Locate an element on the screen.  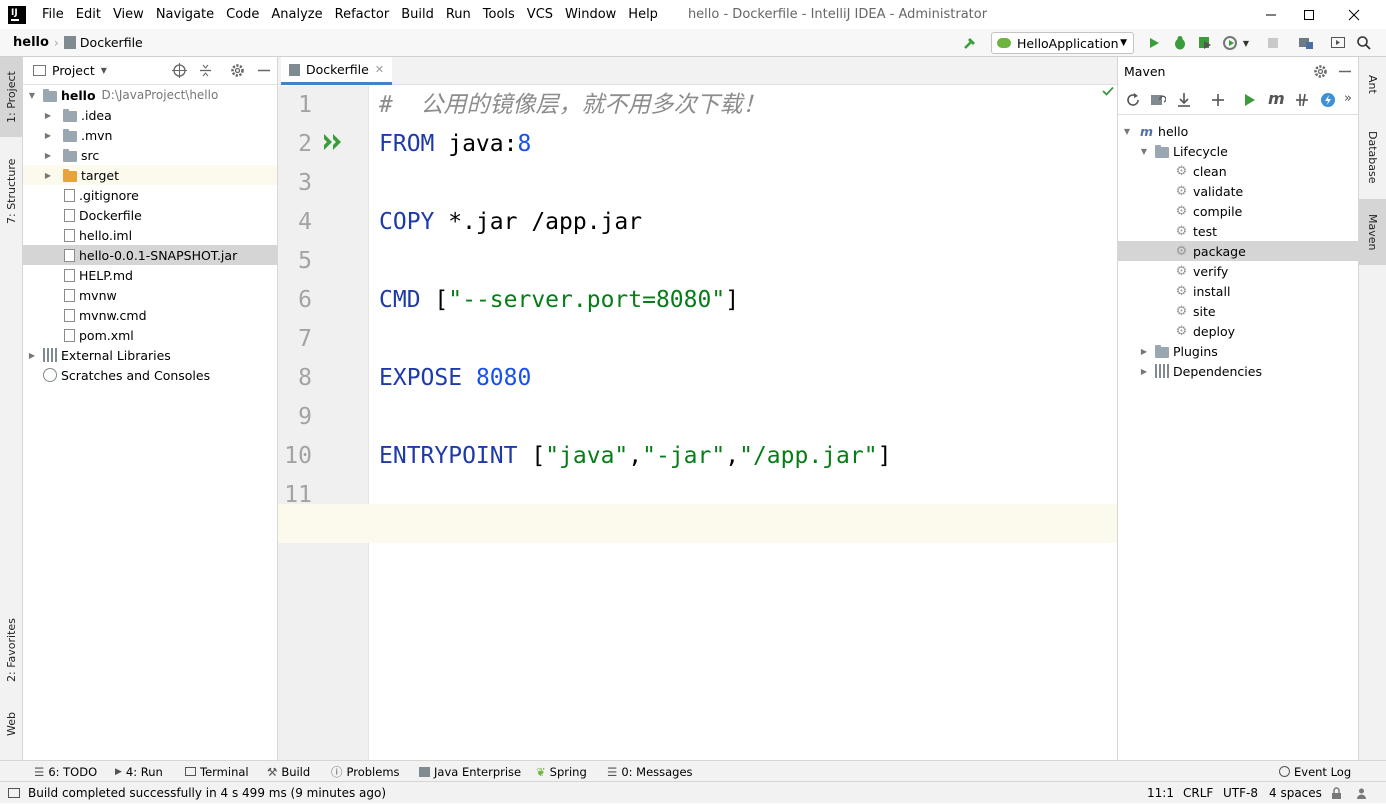
presentation-icon is located at coordinates (1338, 43).